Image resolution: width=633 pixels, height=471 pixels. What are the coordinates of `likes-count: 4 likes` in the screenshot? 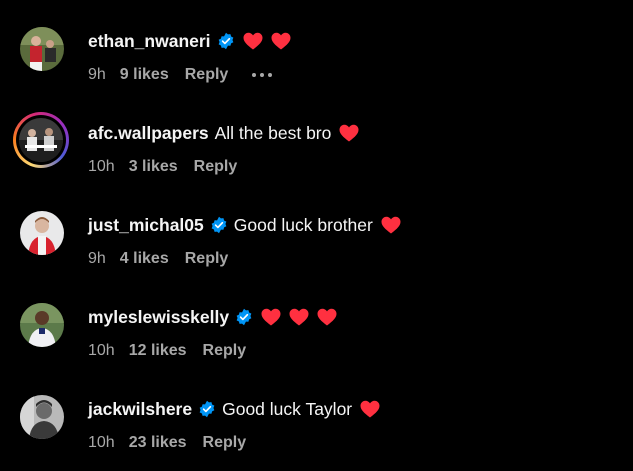 It's located at (144, 259).